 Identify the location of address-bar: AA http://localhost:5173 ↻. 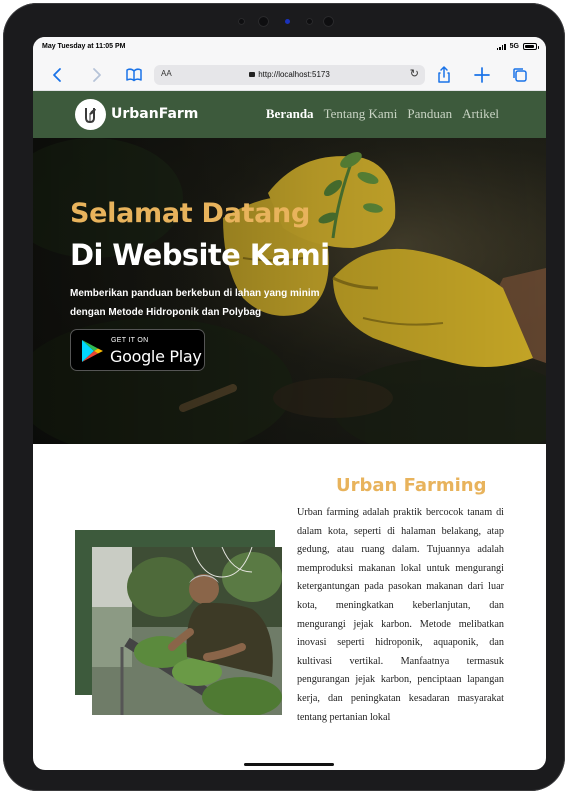
(289, 75).